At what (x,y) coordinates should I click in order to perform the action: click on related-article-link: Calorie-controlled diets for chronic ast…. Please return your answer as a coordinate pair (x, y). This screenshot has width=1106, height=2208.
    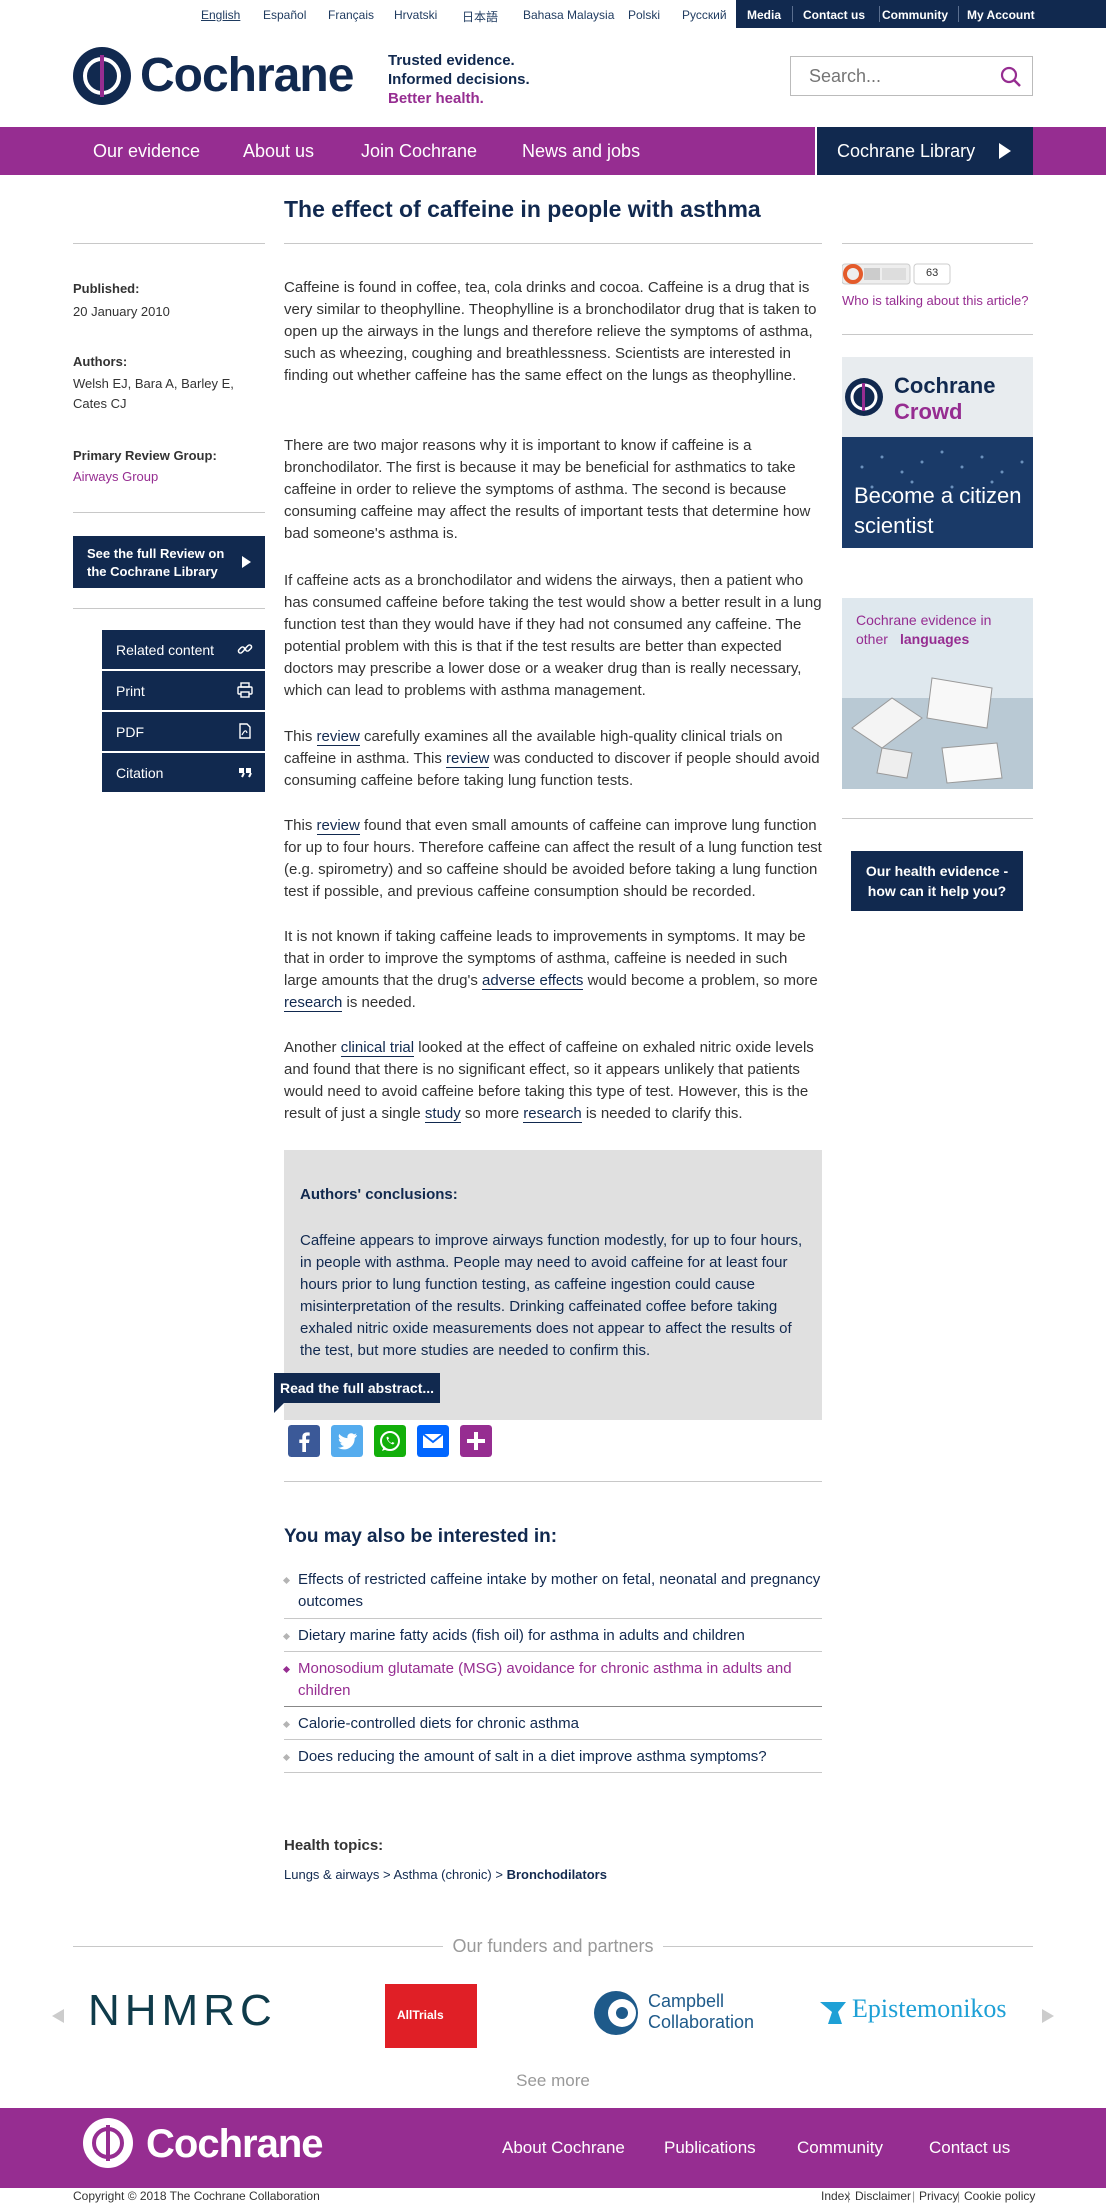
    Looking at the image, I should click on (552, 1724).